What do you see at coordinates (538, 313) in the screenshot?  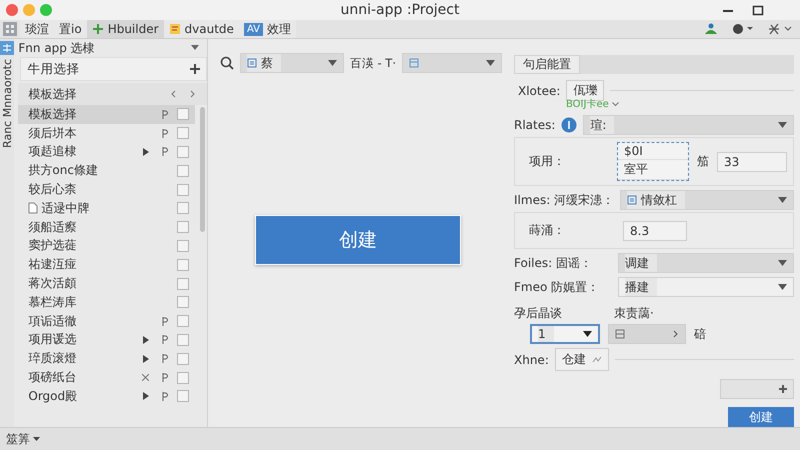 I see `field-label: 孕后晶谈` at bounding box center [538, 313].